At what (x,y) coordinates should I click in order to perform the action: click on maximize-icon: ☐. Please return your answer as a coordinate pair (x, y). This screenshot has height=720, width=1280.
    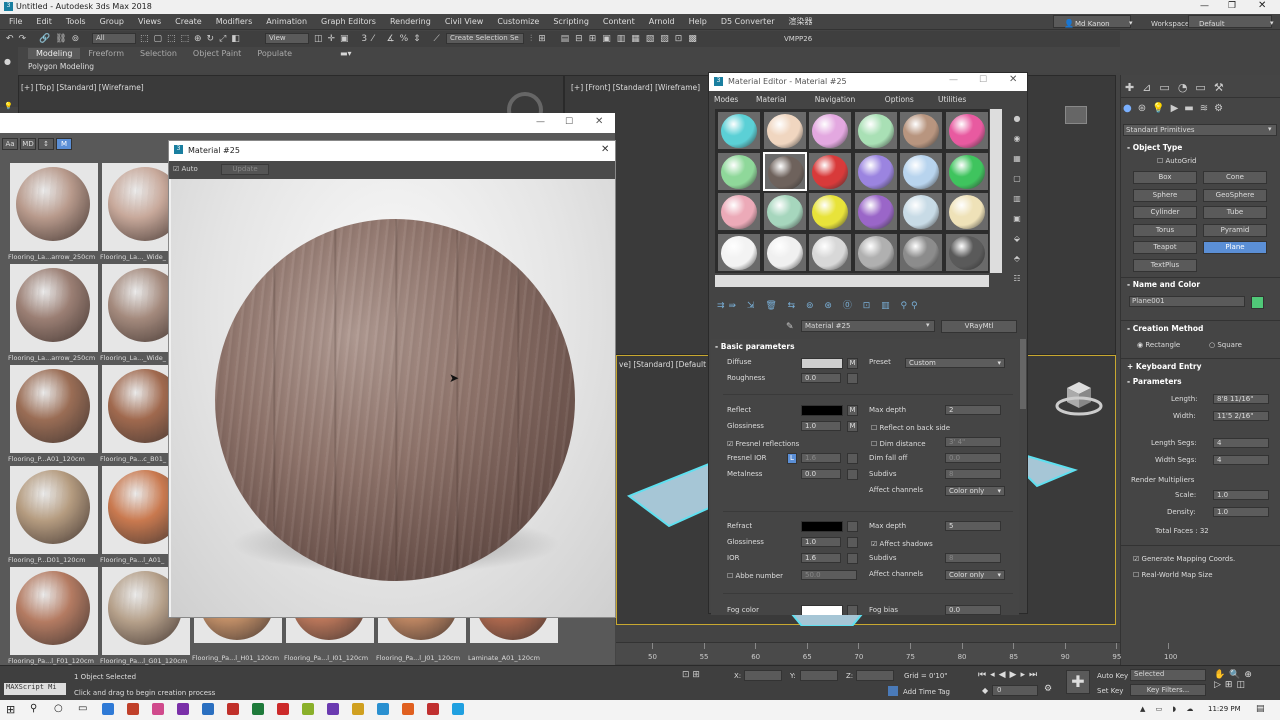
    Looking at the image, I should click on (569, 122).